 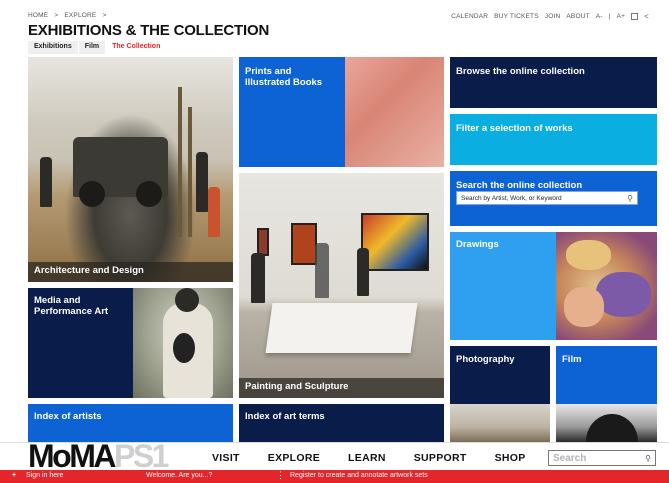 I want to click on site-search-box: ⚲, so click(x=602, y=458).